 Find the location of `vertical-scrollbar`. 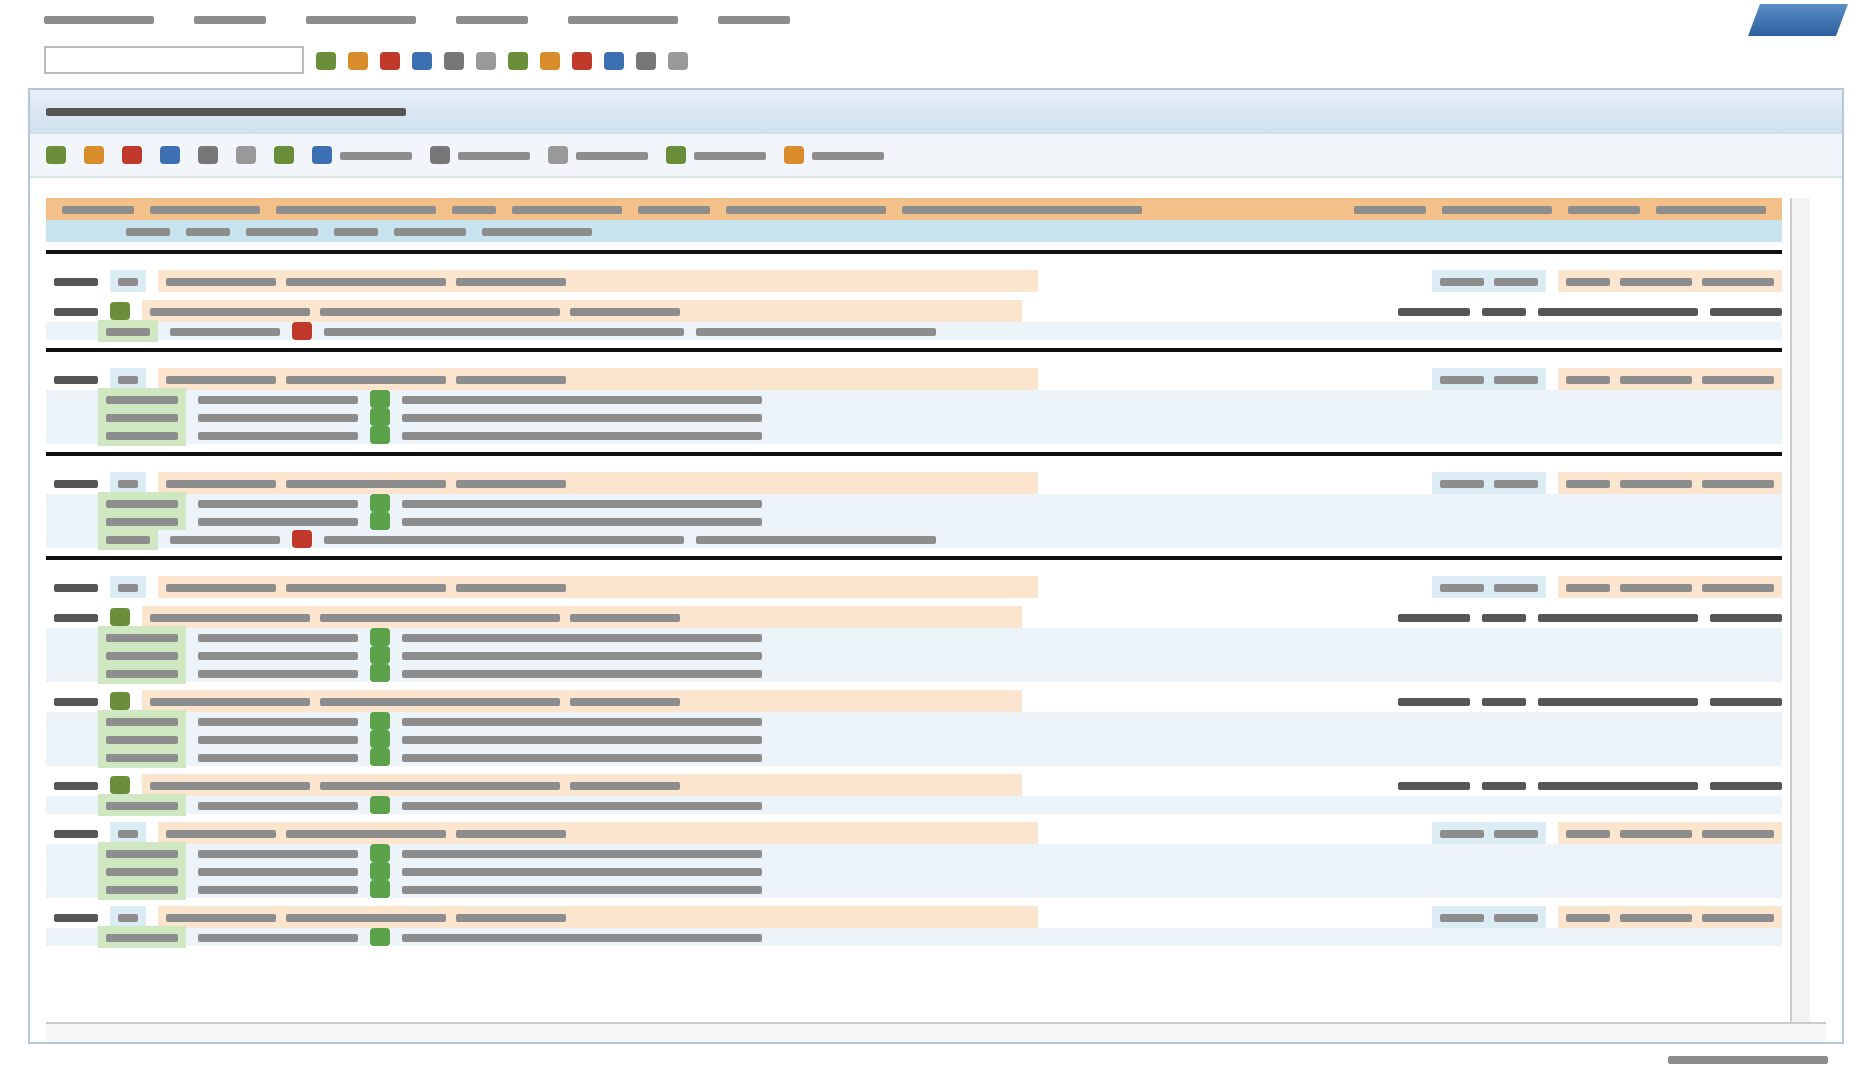

vertical-scrollbar is located at coordinates (1800, 610).